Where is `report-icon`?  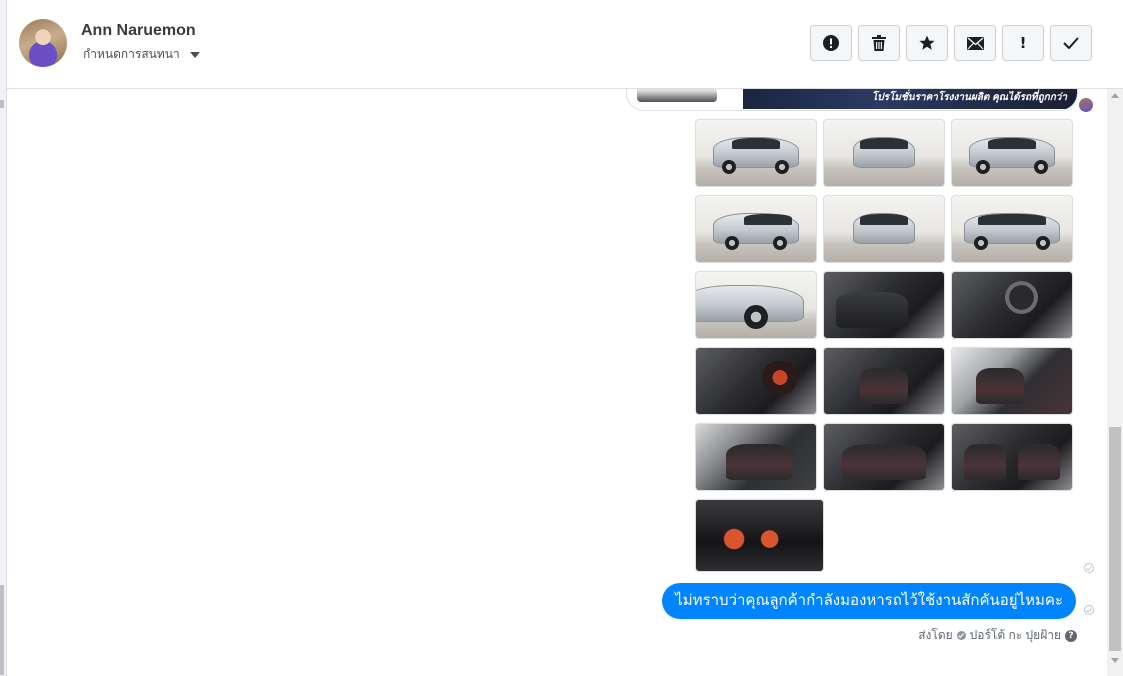
report-icon is located at coordinates (831, 43).